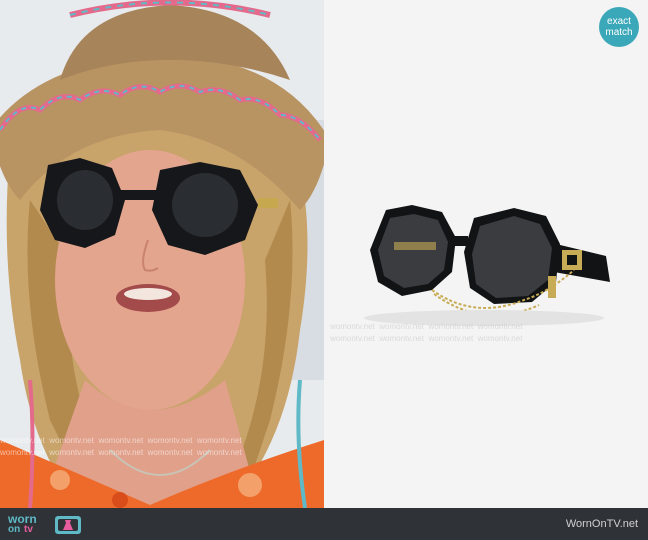  I want to click on tv-dress-icon, so click(68, 525).